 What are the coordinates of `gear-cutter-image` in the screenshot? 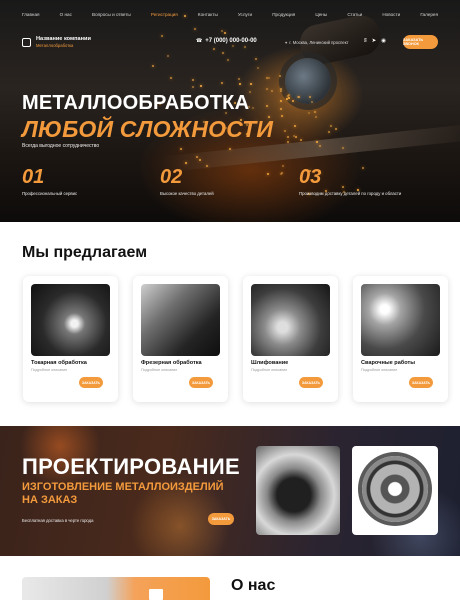 It's located at (395, 490).